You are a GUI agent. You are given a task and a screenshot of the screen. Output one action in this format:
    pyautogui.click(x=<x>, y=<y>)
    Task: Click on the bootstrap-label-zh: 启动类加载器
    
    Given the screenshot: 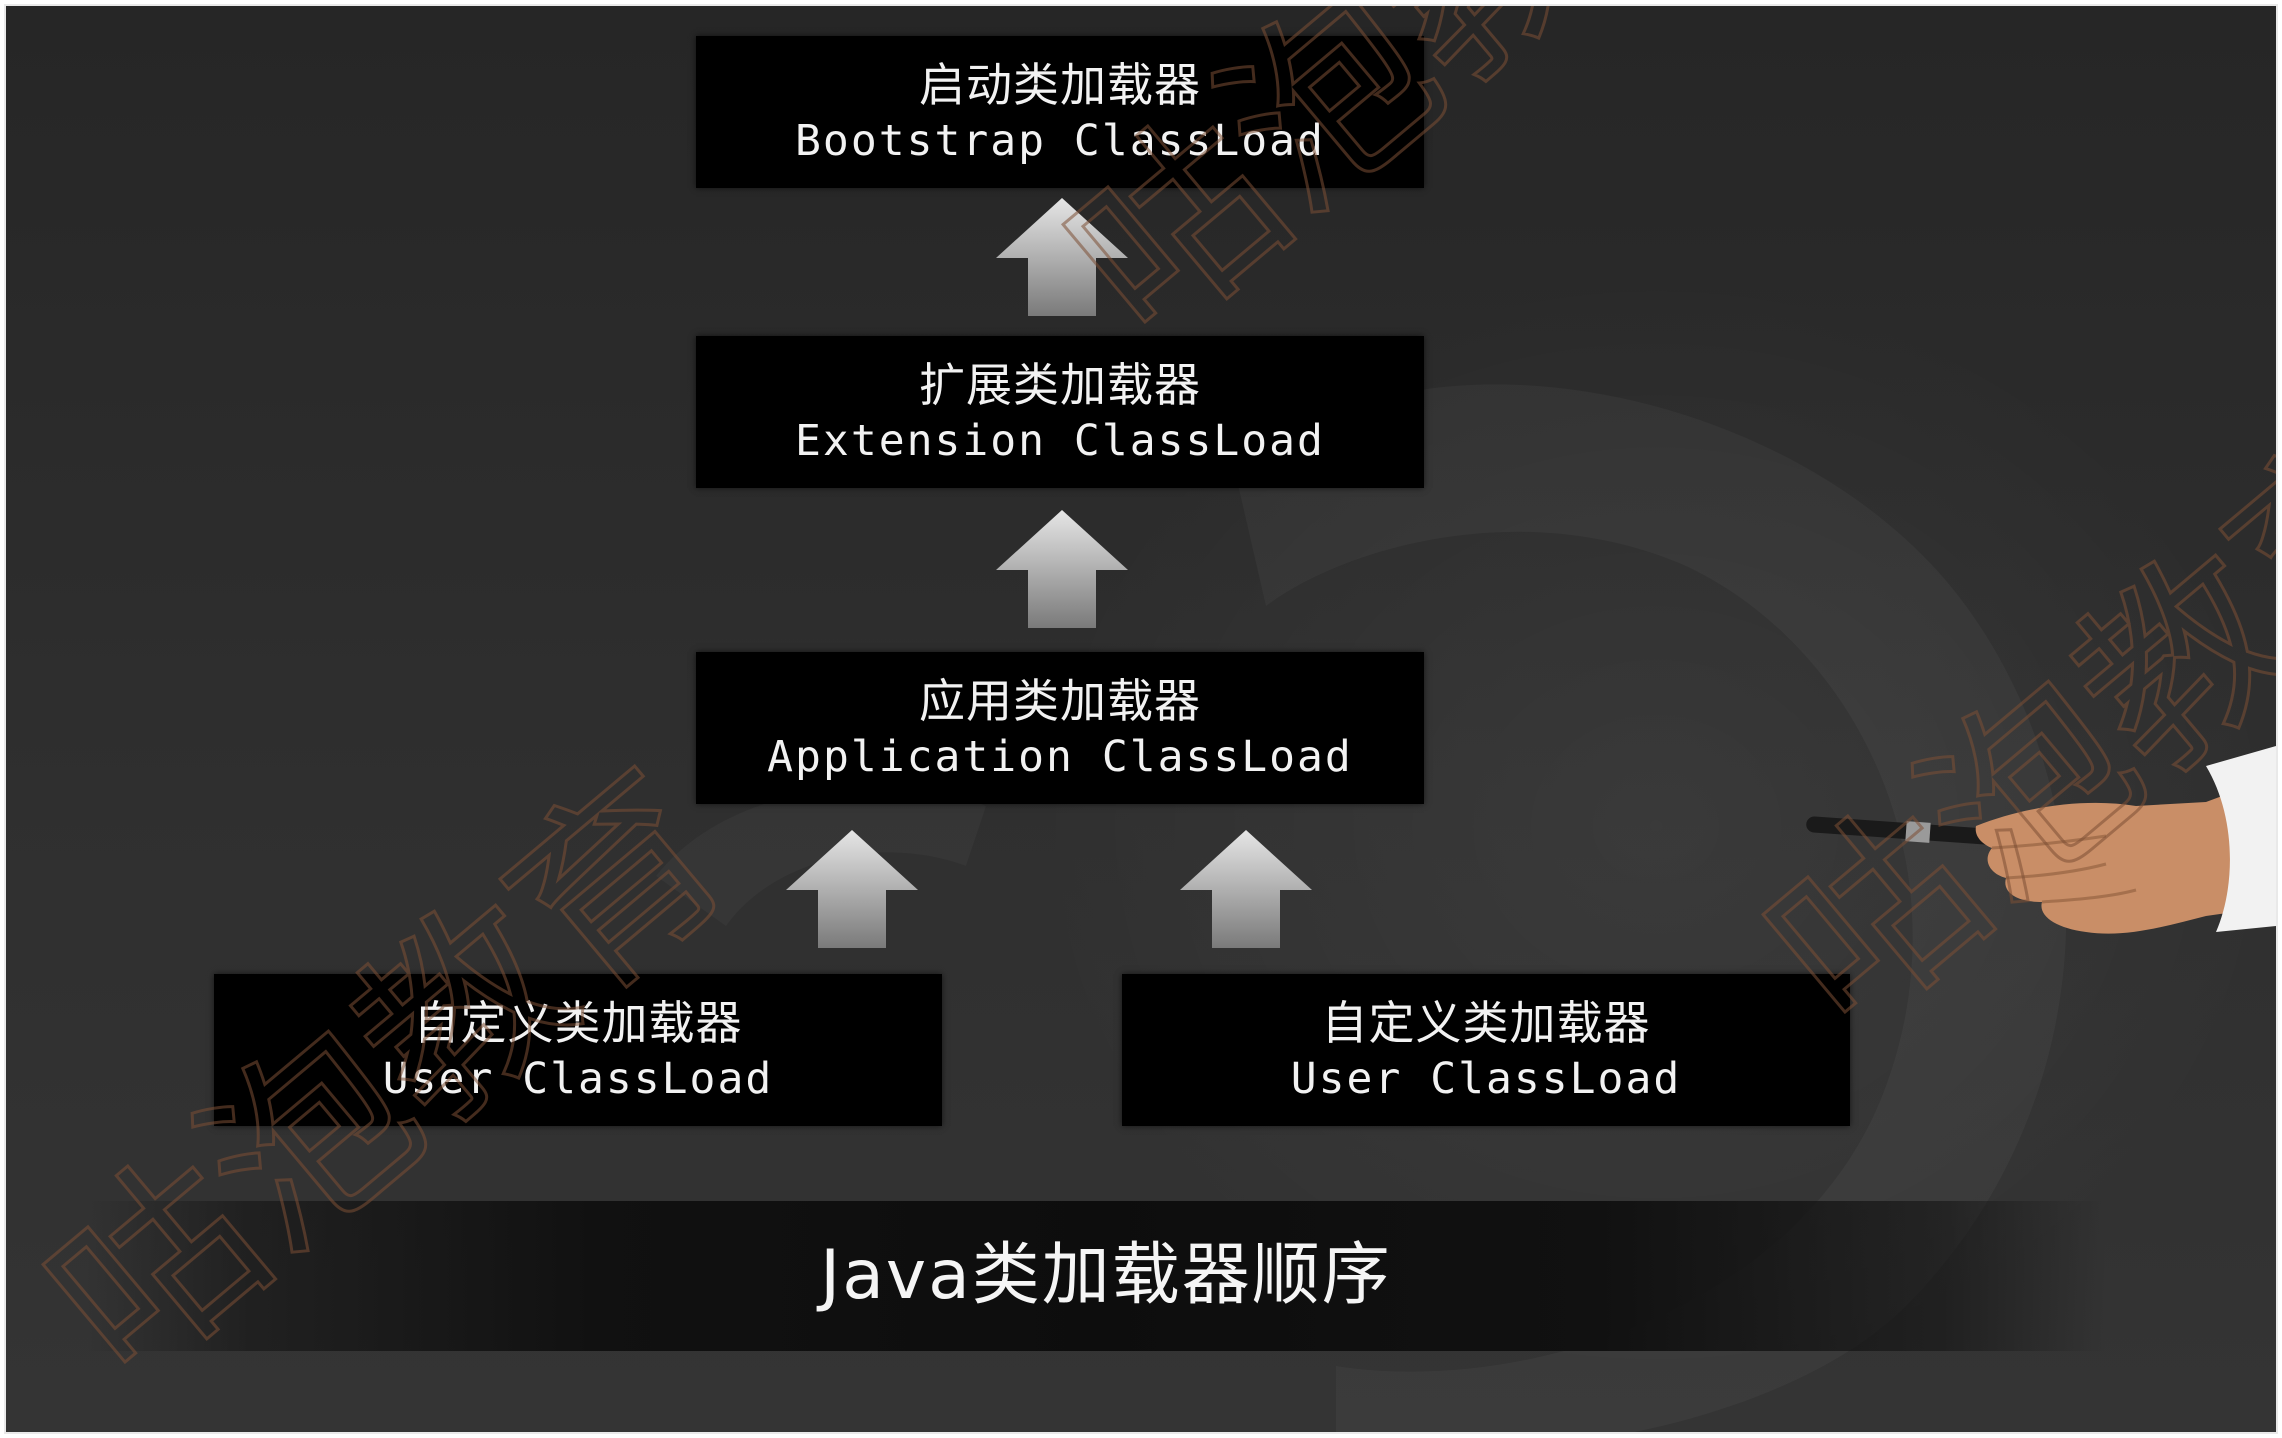 What is the action you would take?
    pyautogui.click(x=1060, y=85)
    